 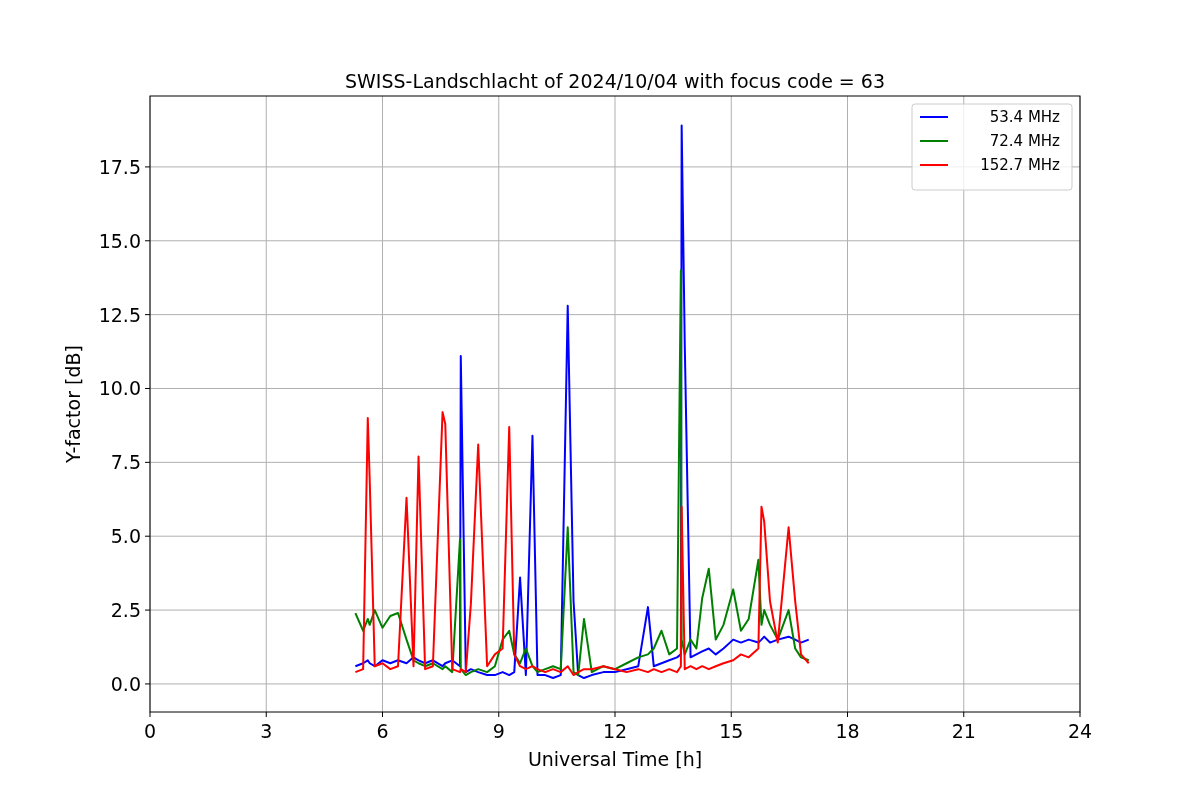 I want to click on axis-label: Universal Time [h], so click(x=615, y=759).